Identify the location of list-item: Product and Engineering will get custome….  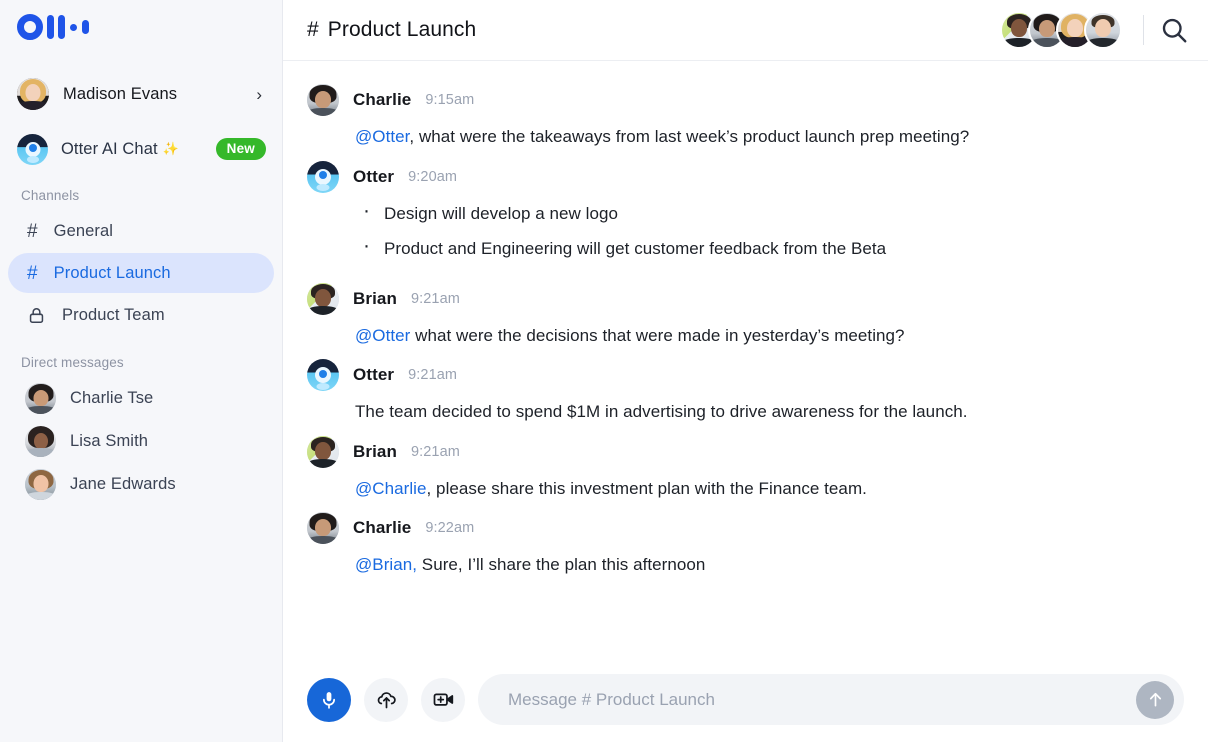
(769, 252).